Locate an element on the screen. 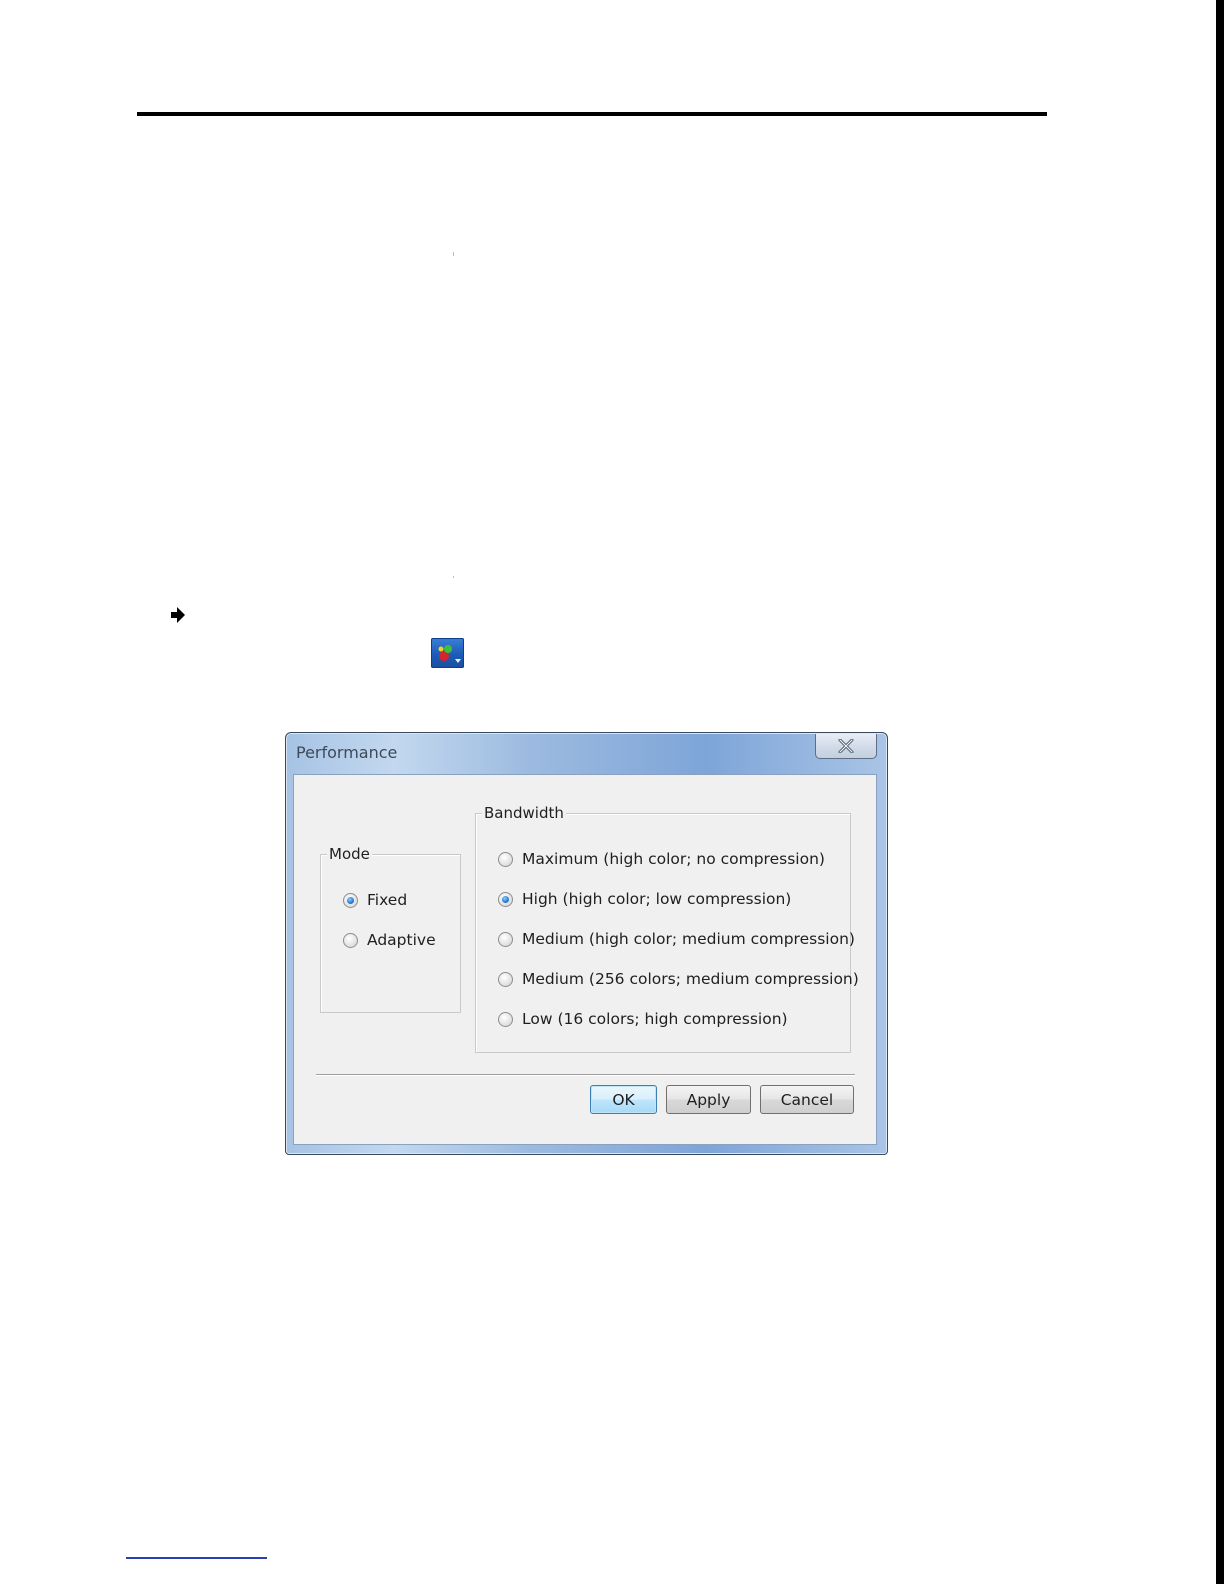 Image resolution: width=1224 pixels, height=1584 pixels. performance-glyph-icon is located at coordinates (449, 654).